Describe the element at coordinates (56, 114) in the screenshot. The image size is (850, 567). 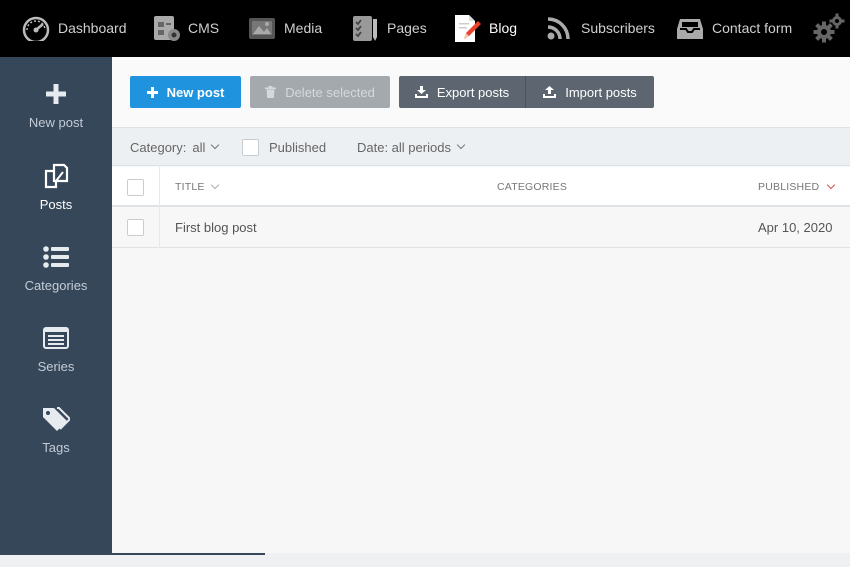
I see `sidebar-item-new-post: New post` at that location.